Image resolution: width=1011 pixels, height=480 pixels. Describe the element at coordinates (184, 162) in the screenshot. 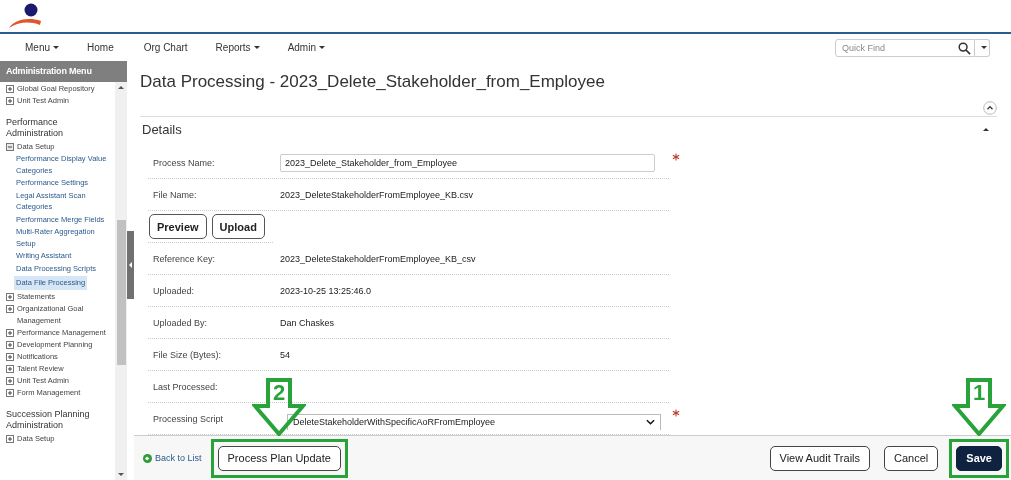

I see `field-label: Process Name:` at that location.